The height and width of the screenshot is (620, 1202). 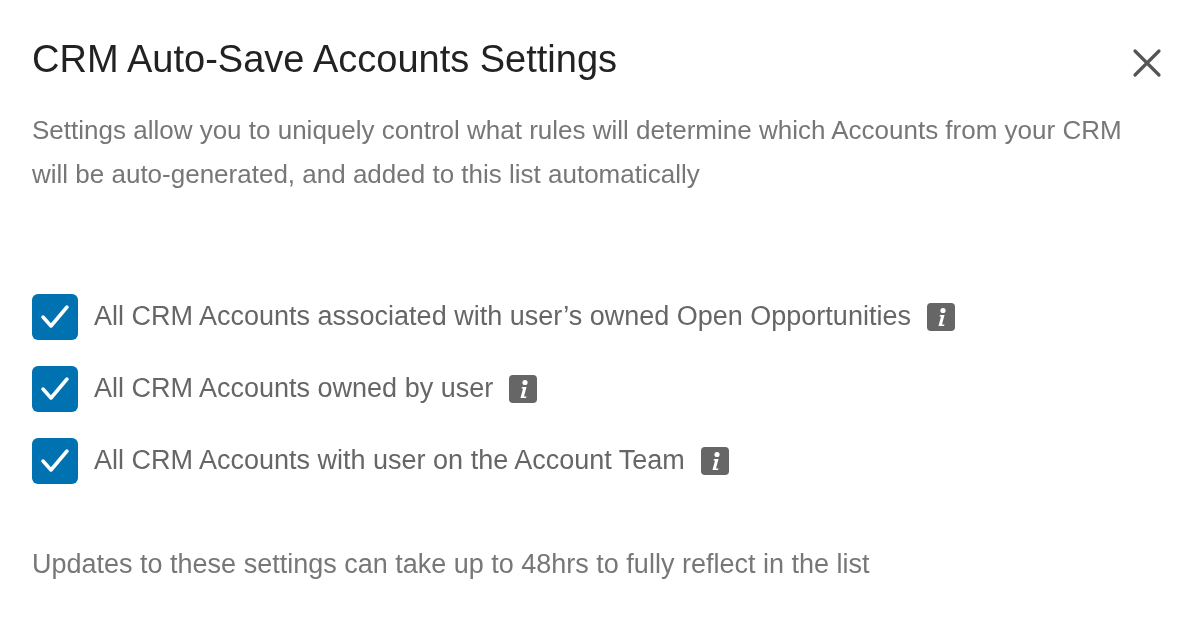 What do you see at coordinates (577, 152) in the screenshot?
I see `dialog-description: Settings allow you to uniquely control what rules will determine which Accounts from your CRM will be auto-generated, and added to this list automatically` at bounding box center [577, 152].